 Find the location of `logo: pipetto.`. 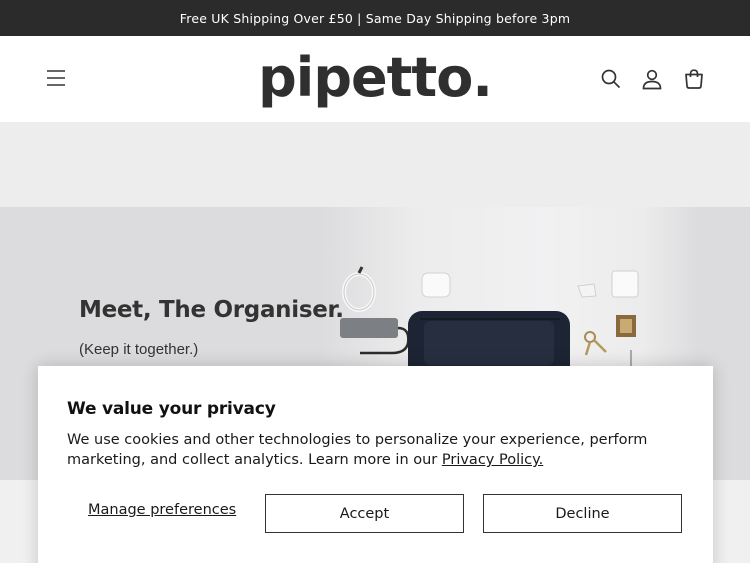

logo: pipetto. is located at coordinates (375, 78).